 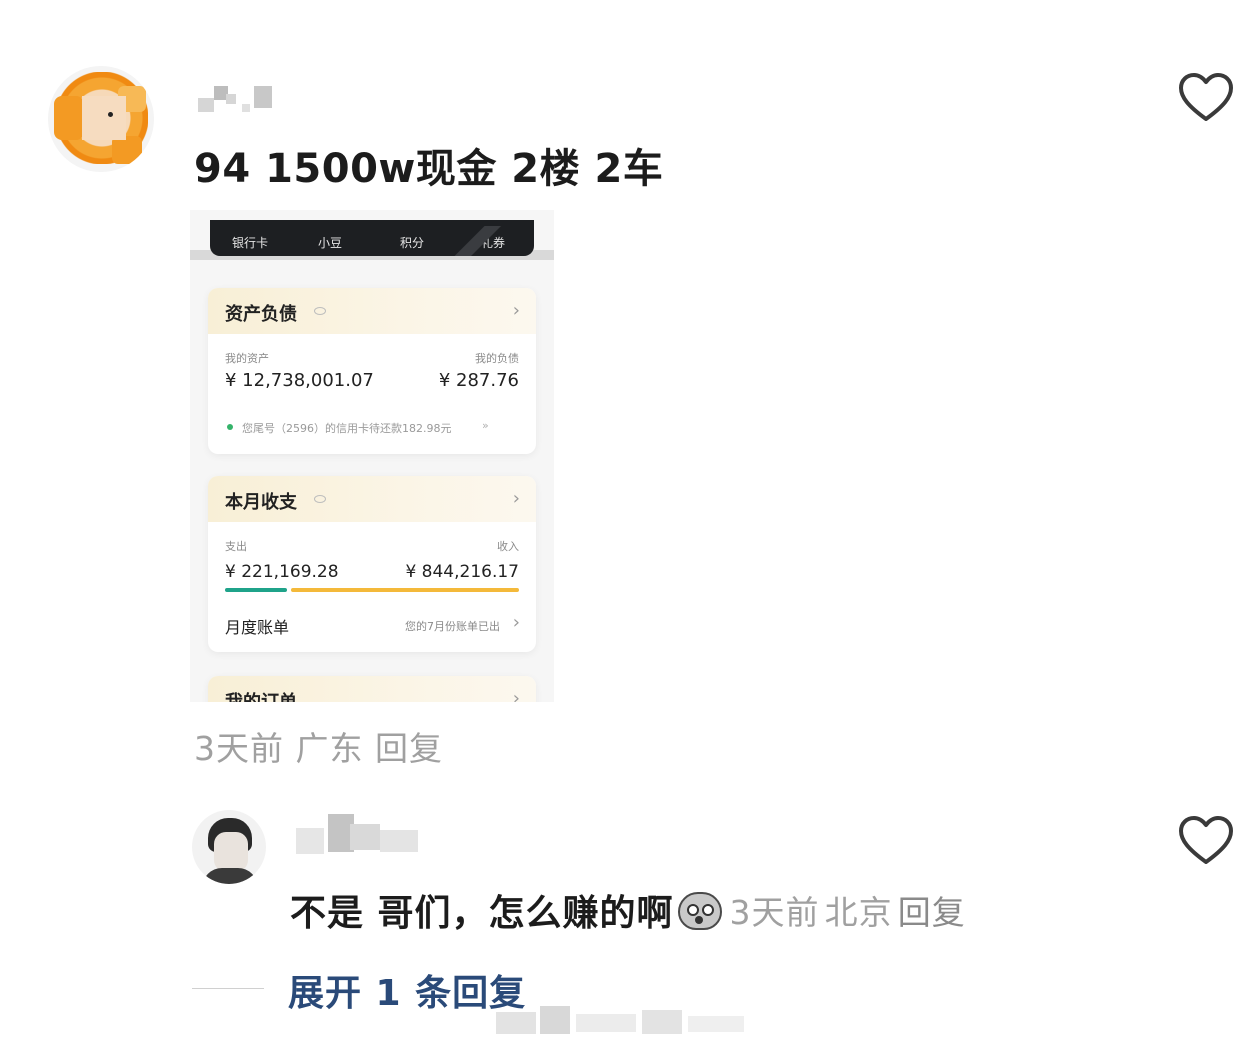 What do you see at coordinates (412, 243) in the screenshot?
I see `image-tab: 积分` at bounding box center [412, 243].